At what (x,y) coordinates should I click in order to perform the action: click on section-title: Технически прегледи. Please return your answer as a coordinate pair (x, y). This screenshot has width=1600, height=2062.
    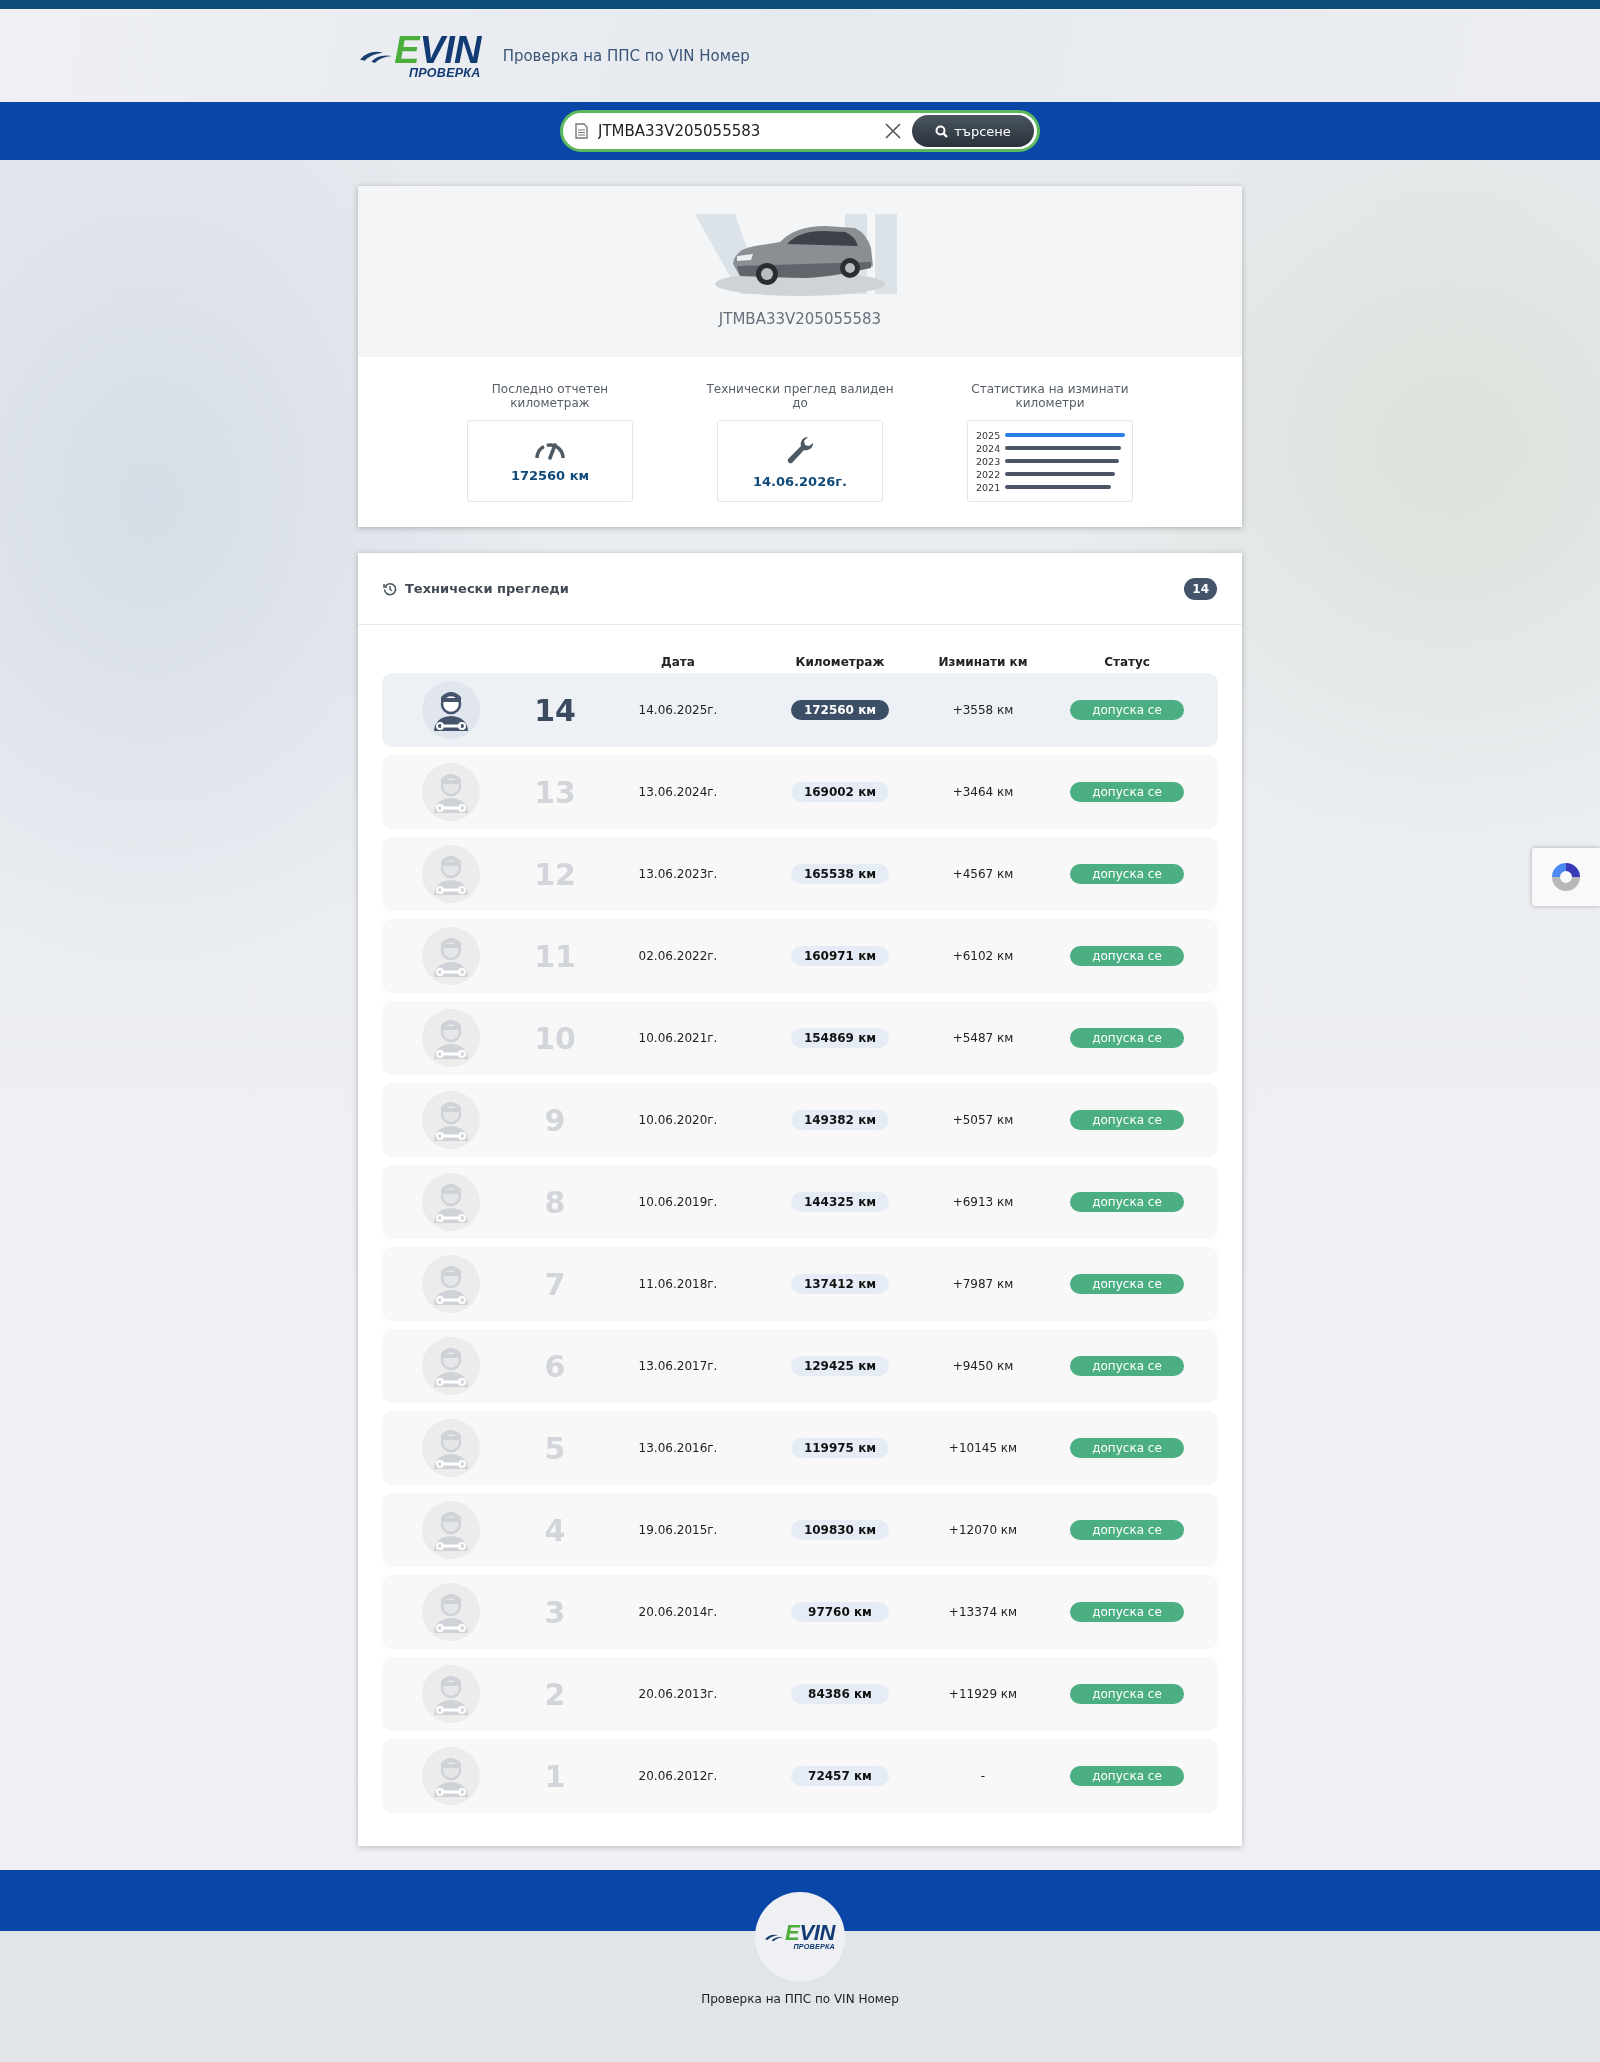
    Looking at the image, I should click on (487, 588).